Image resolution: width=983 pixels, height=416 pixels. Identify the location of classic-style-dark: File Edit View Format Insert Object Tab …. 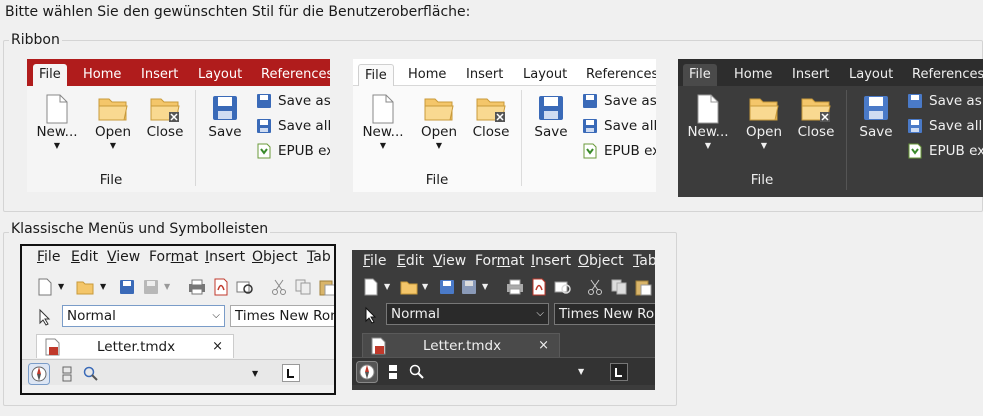
(503, 320).